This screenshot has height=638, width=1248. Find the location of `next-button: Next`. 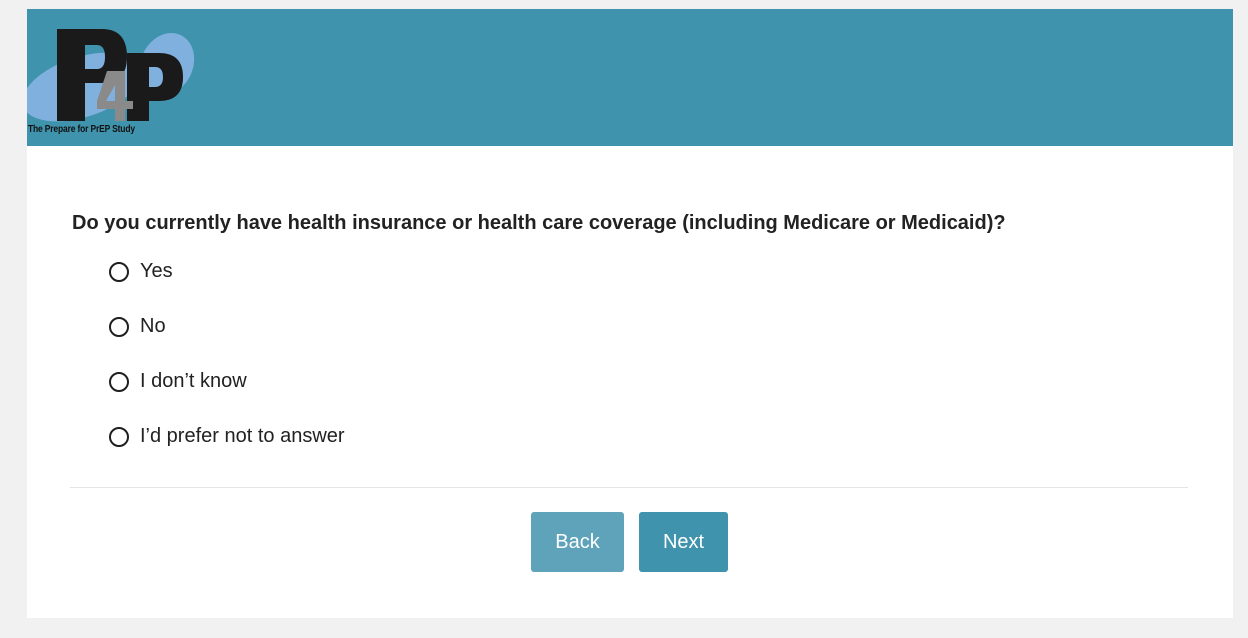

next-button: Next is located at coordinates (683, 542).